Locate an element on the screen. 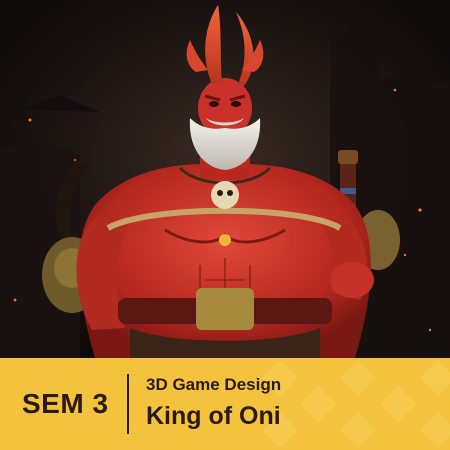  course-name: 3D Game Design is located at coordinates (214, 384).